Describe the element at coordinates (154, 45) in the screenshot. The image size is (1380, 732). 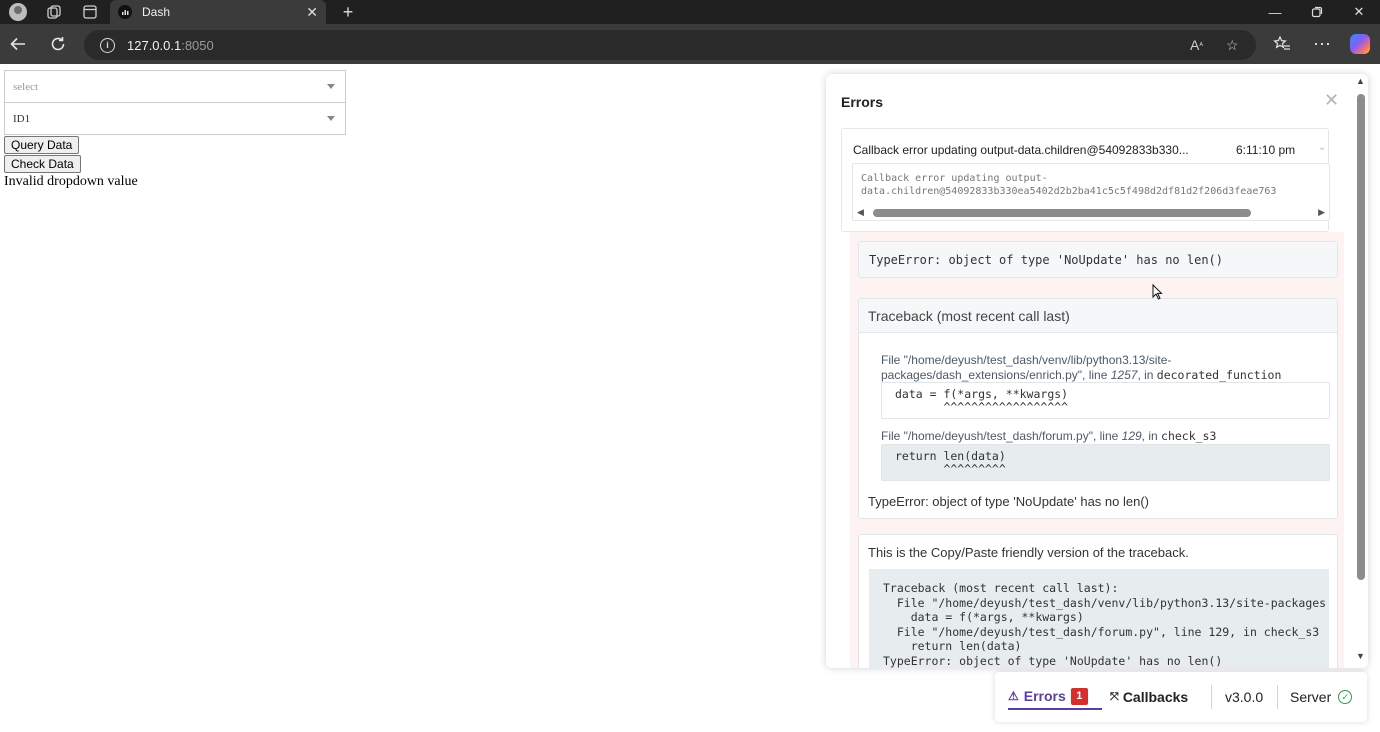
I see `url-host: 127.0.0.1` at that location.